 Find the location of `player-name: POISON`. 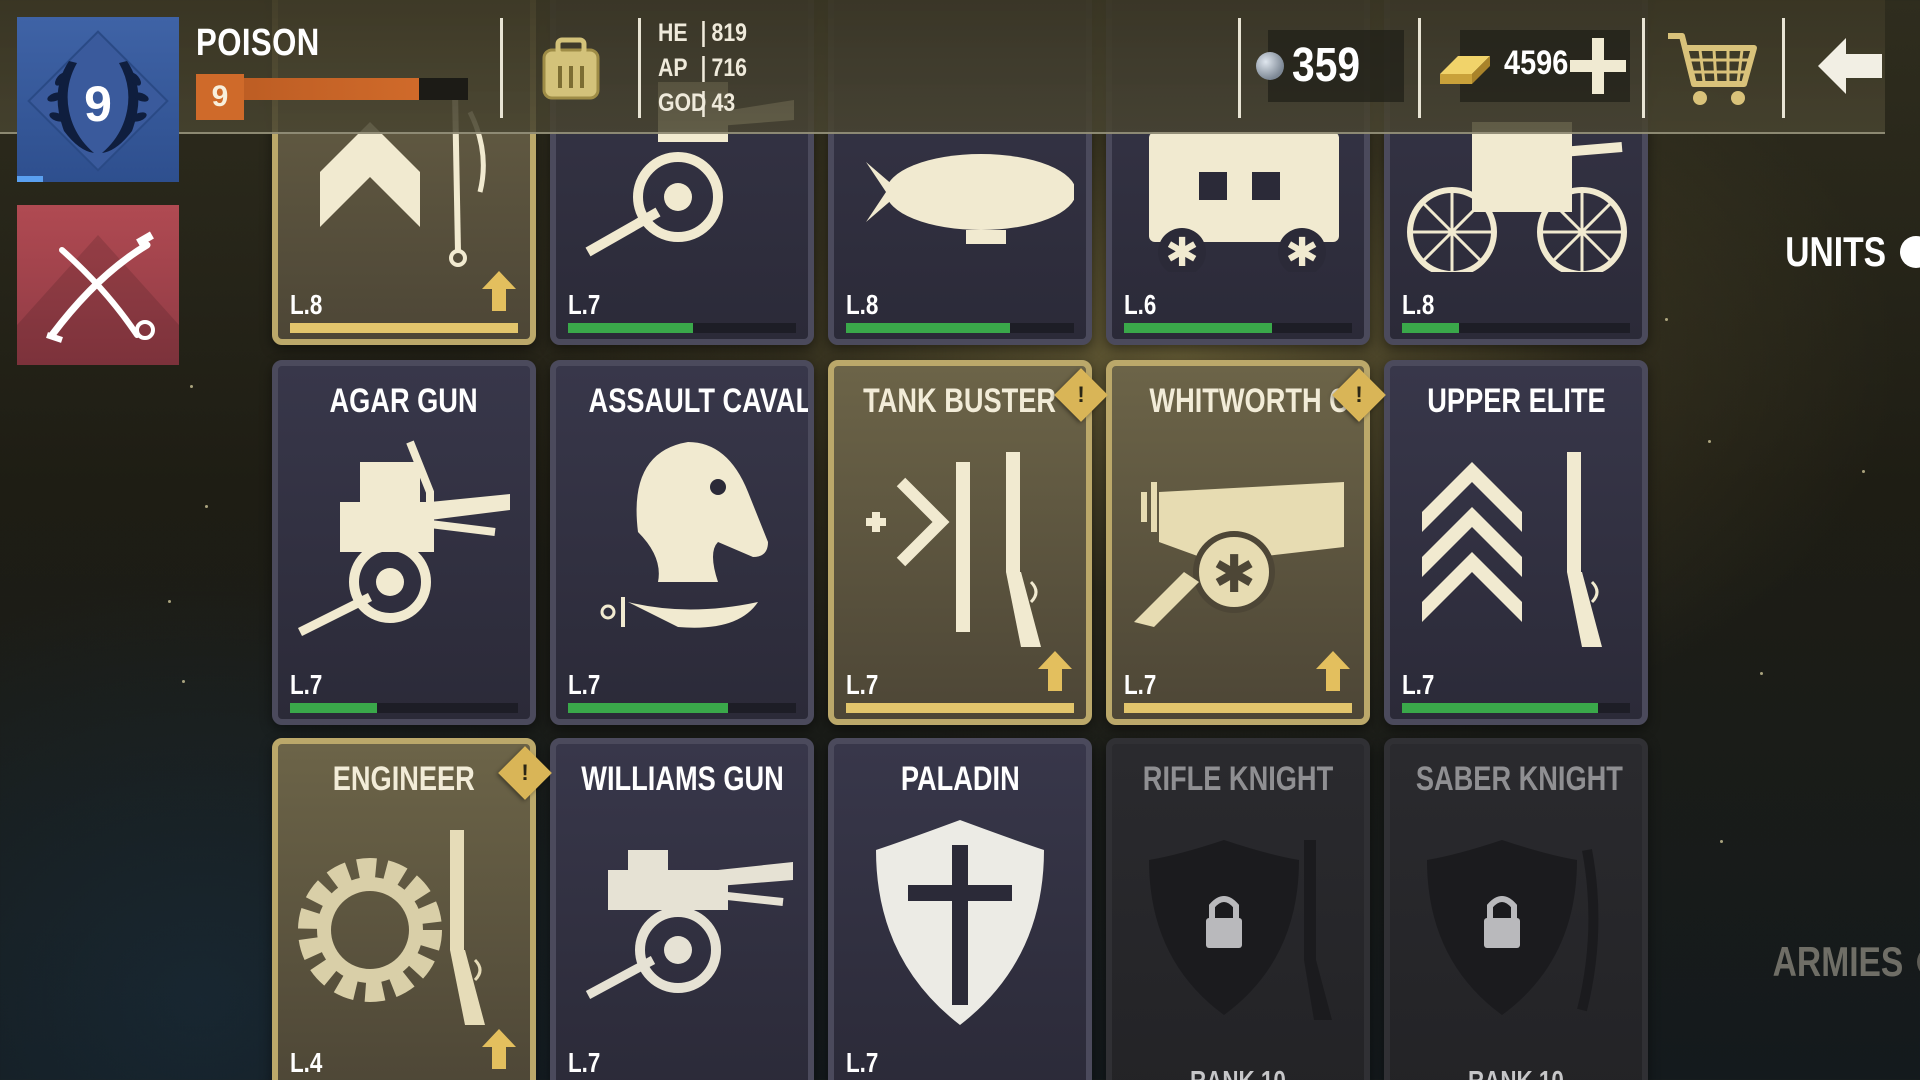

player-name: POISON is located at coordinates (258, 43).